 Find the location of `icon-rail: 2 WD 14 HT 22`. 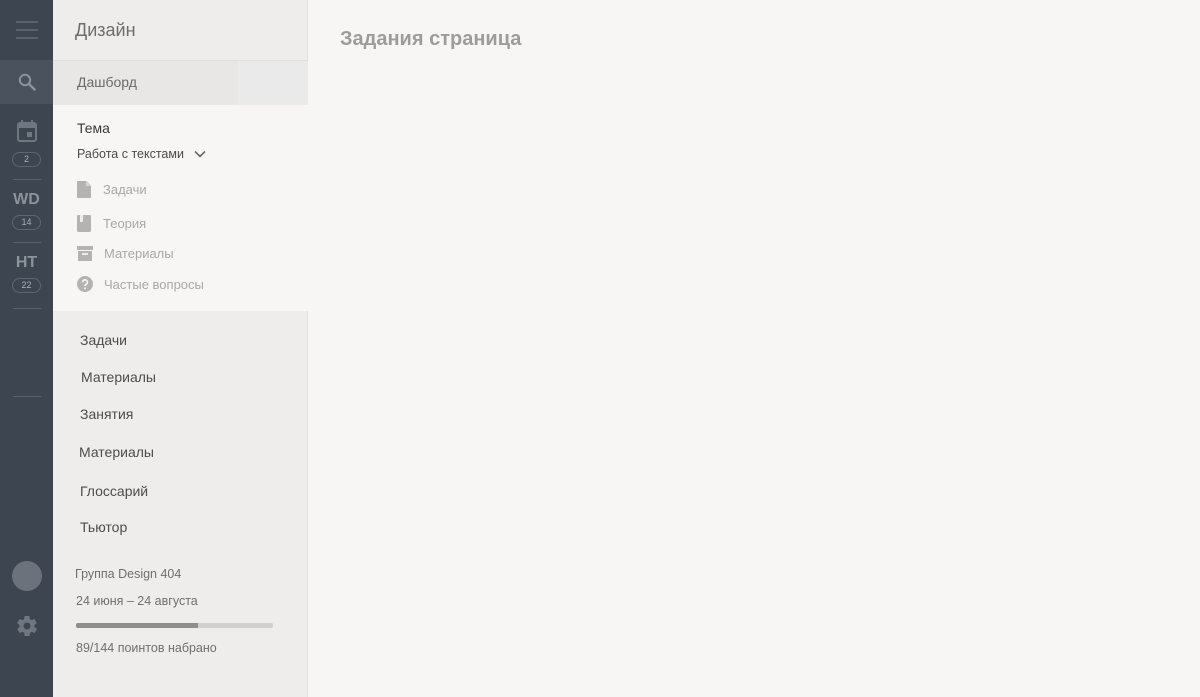

icon-rail: 2 WD 14 HT 22 is located at coordinates (26, 348).